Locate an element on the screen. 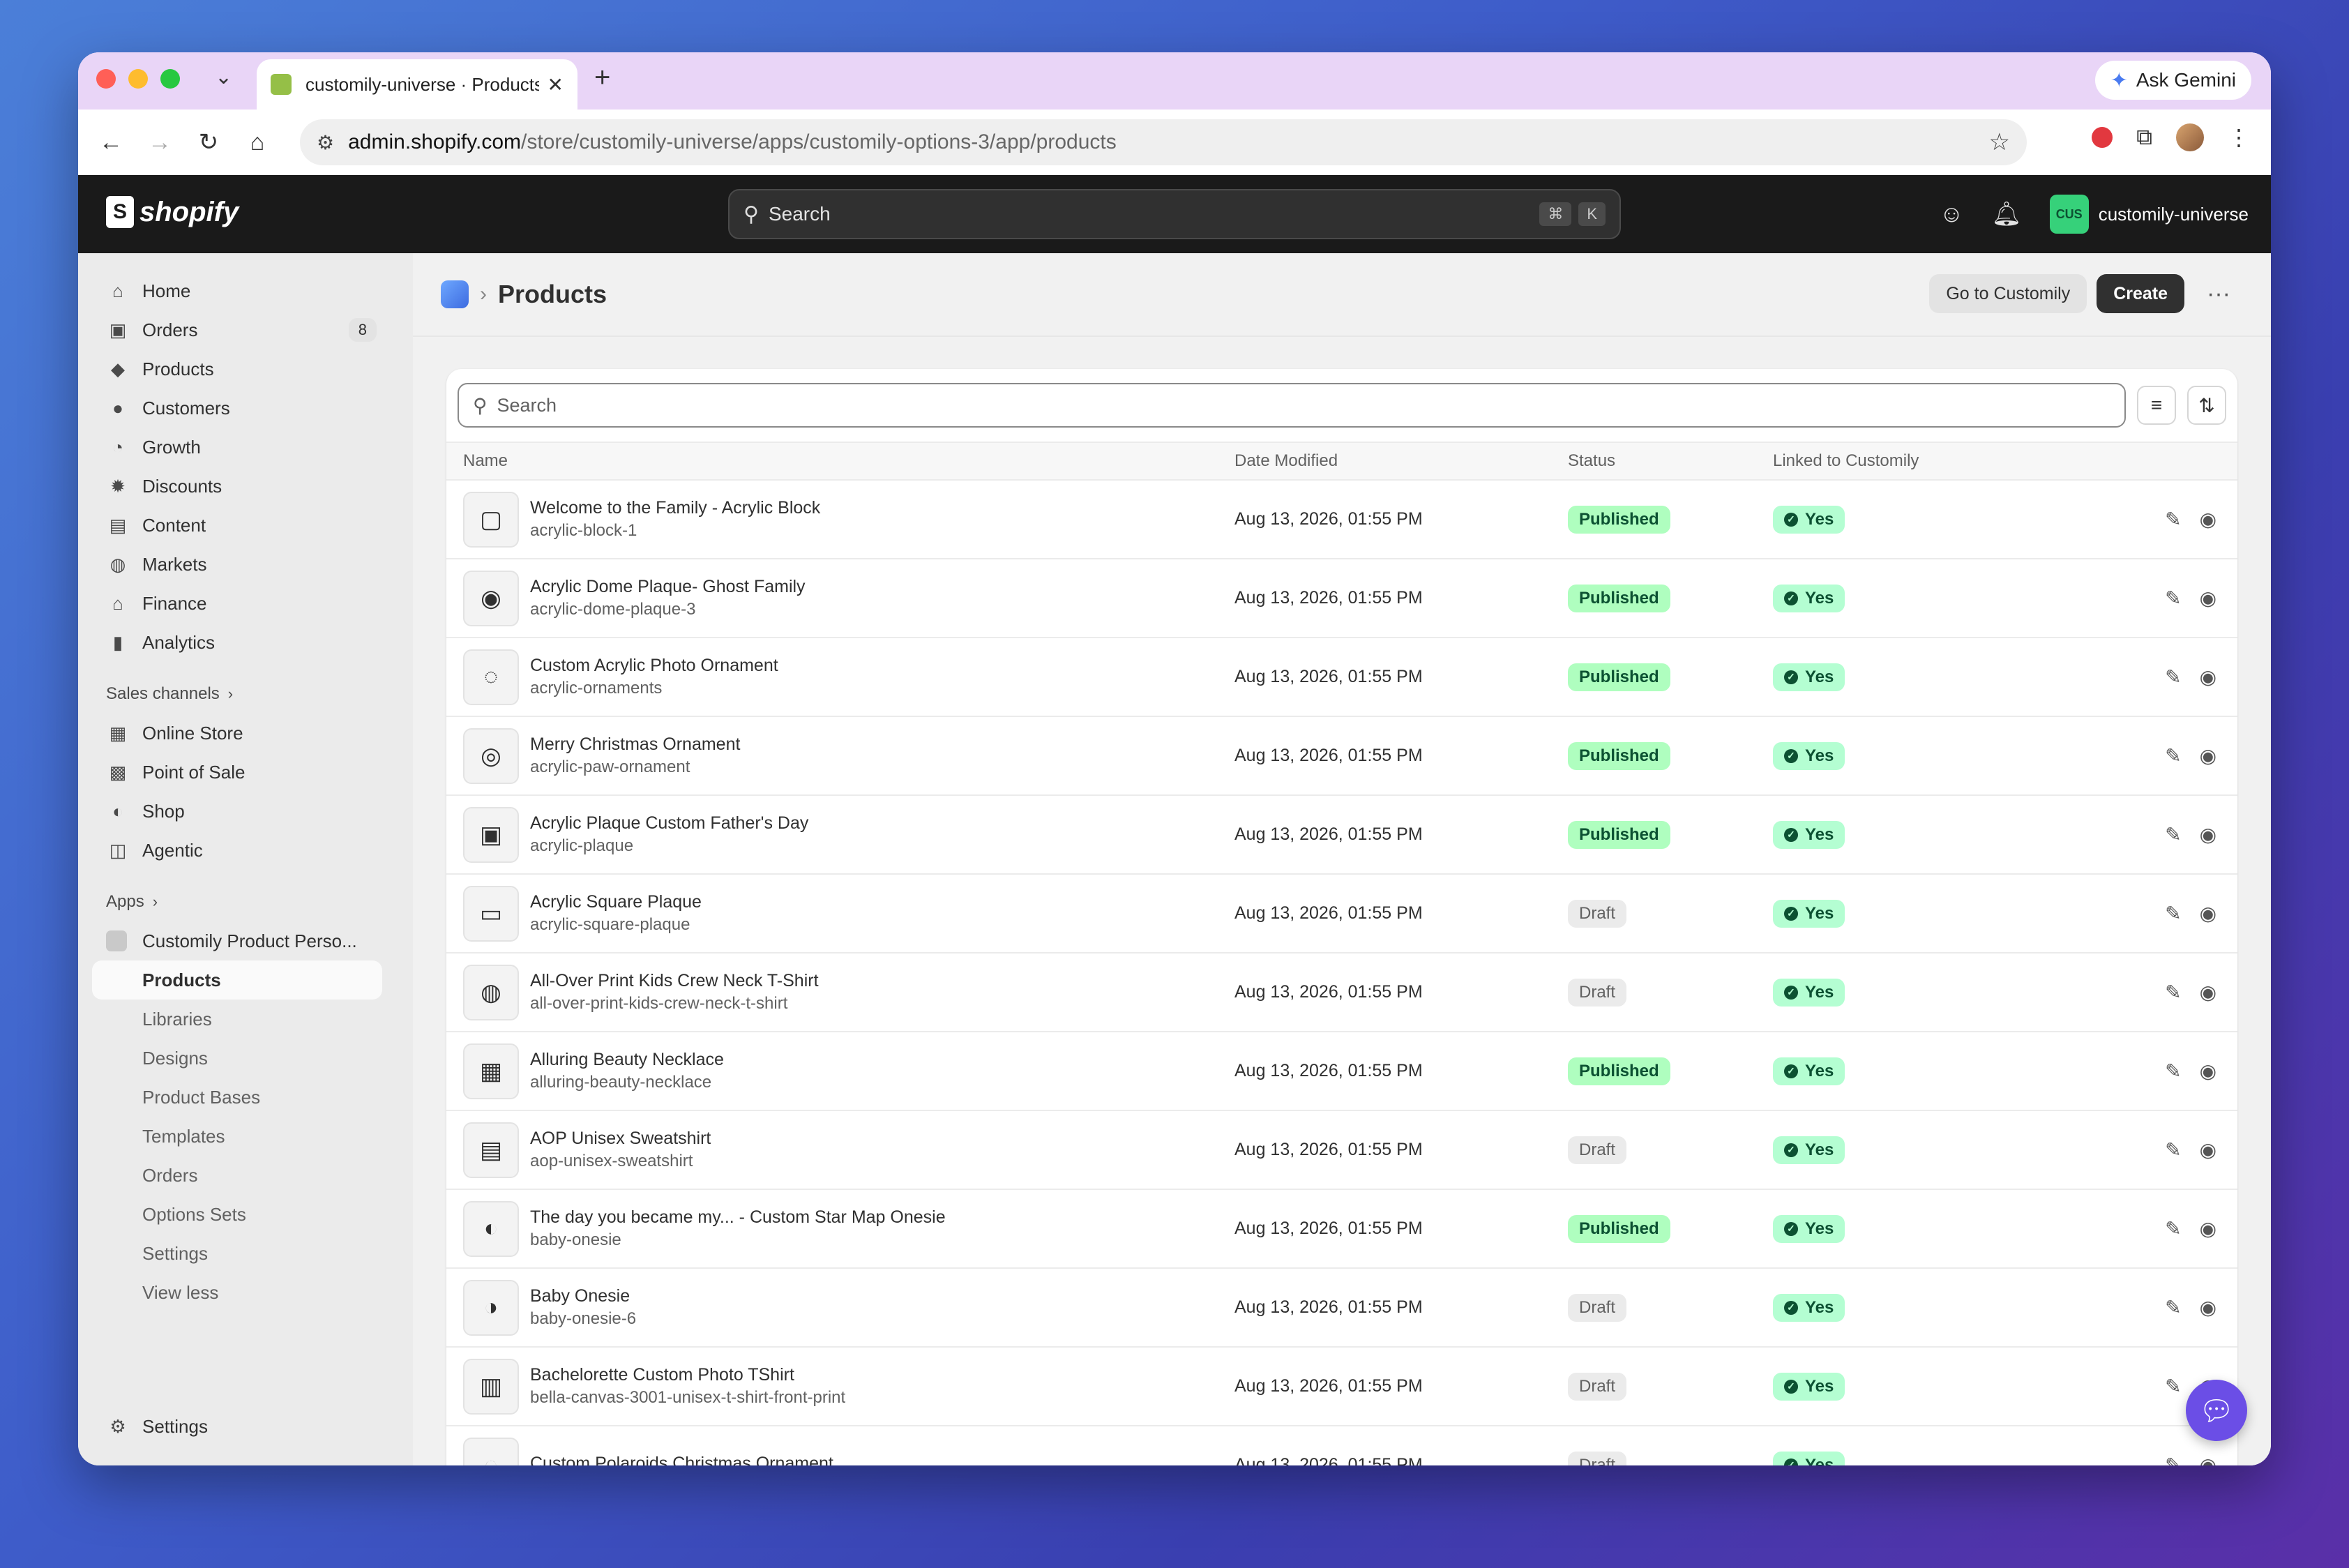 The width and height of the screenshot is (2349, 1568). header-status: Status is located at coordinates (1670, 461).